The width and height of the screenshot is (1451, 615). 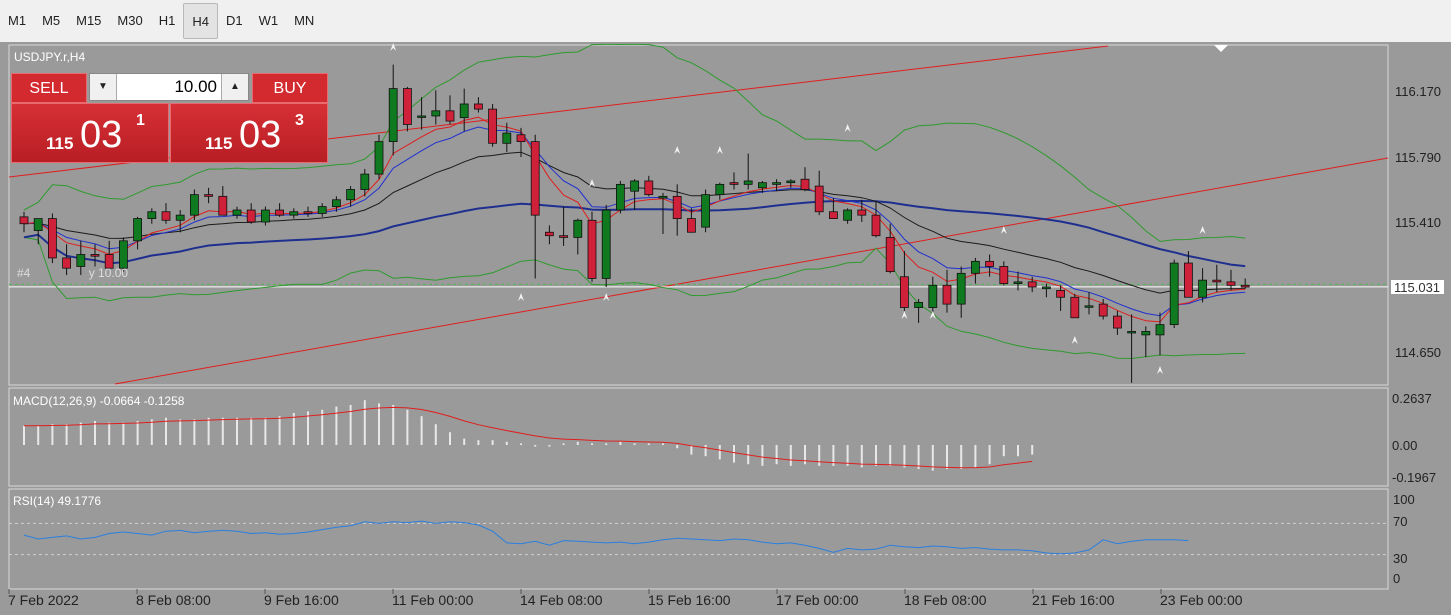 What do you see at coordinates (606, 537) in the screenshot?
I see `rsi-line` at bounding box center [606, 537].